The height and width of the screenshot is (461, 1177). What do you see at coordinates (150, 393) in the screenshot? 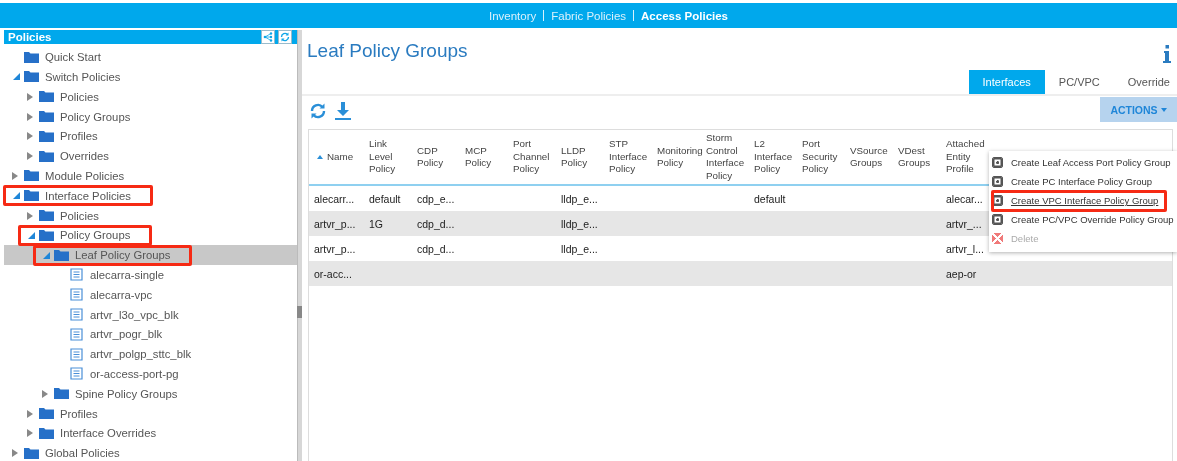
I see `tree-item: Spine Policy Groups` at bounding box center [150, 393].